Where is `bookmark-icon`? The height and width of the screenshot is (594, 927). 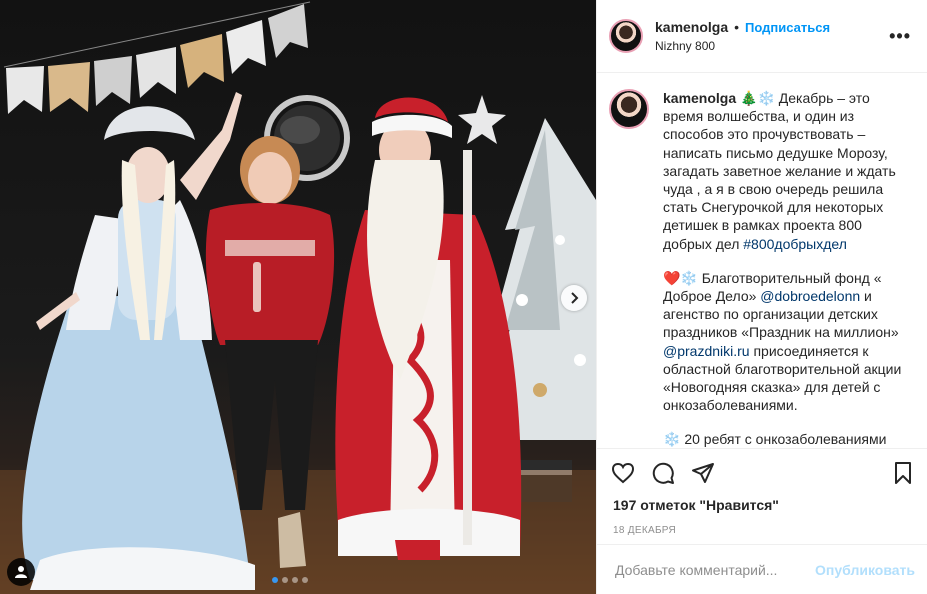 bookmark-icon is located at coordinates (903, 473).